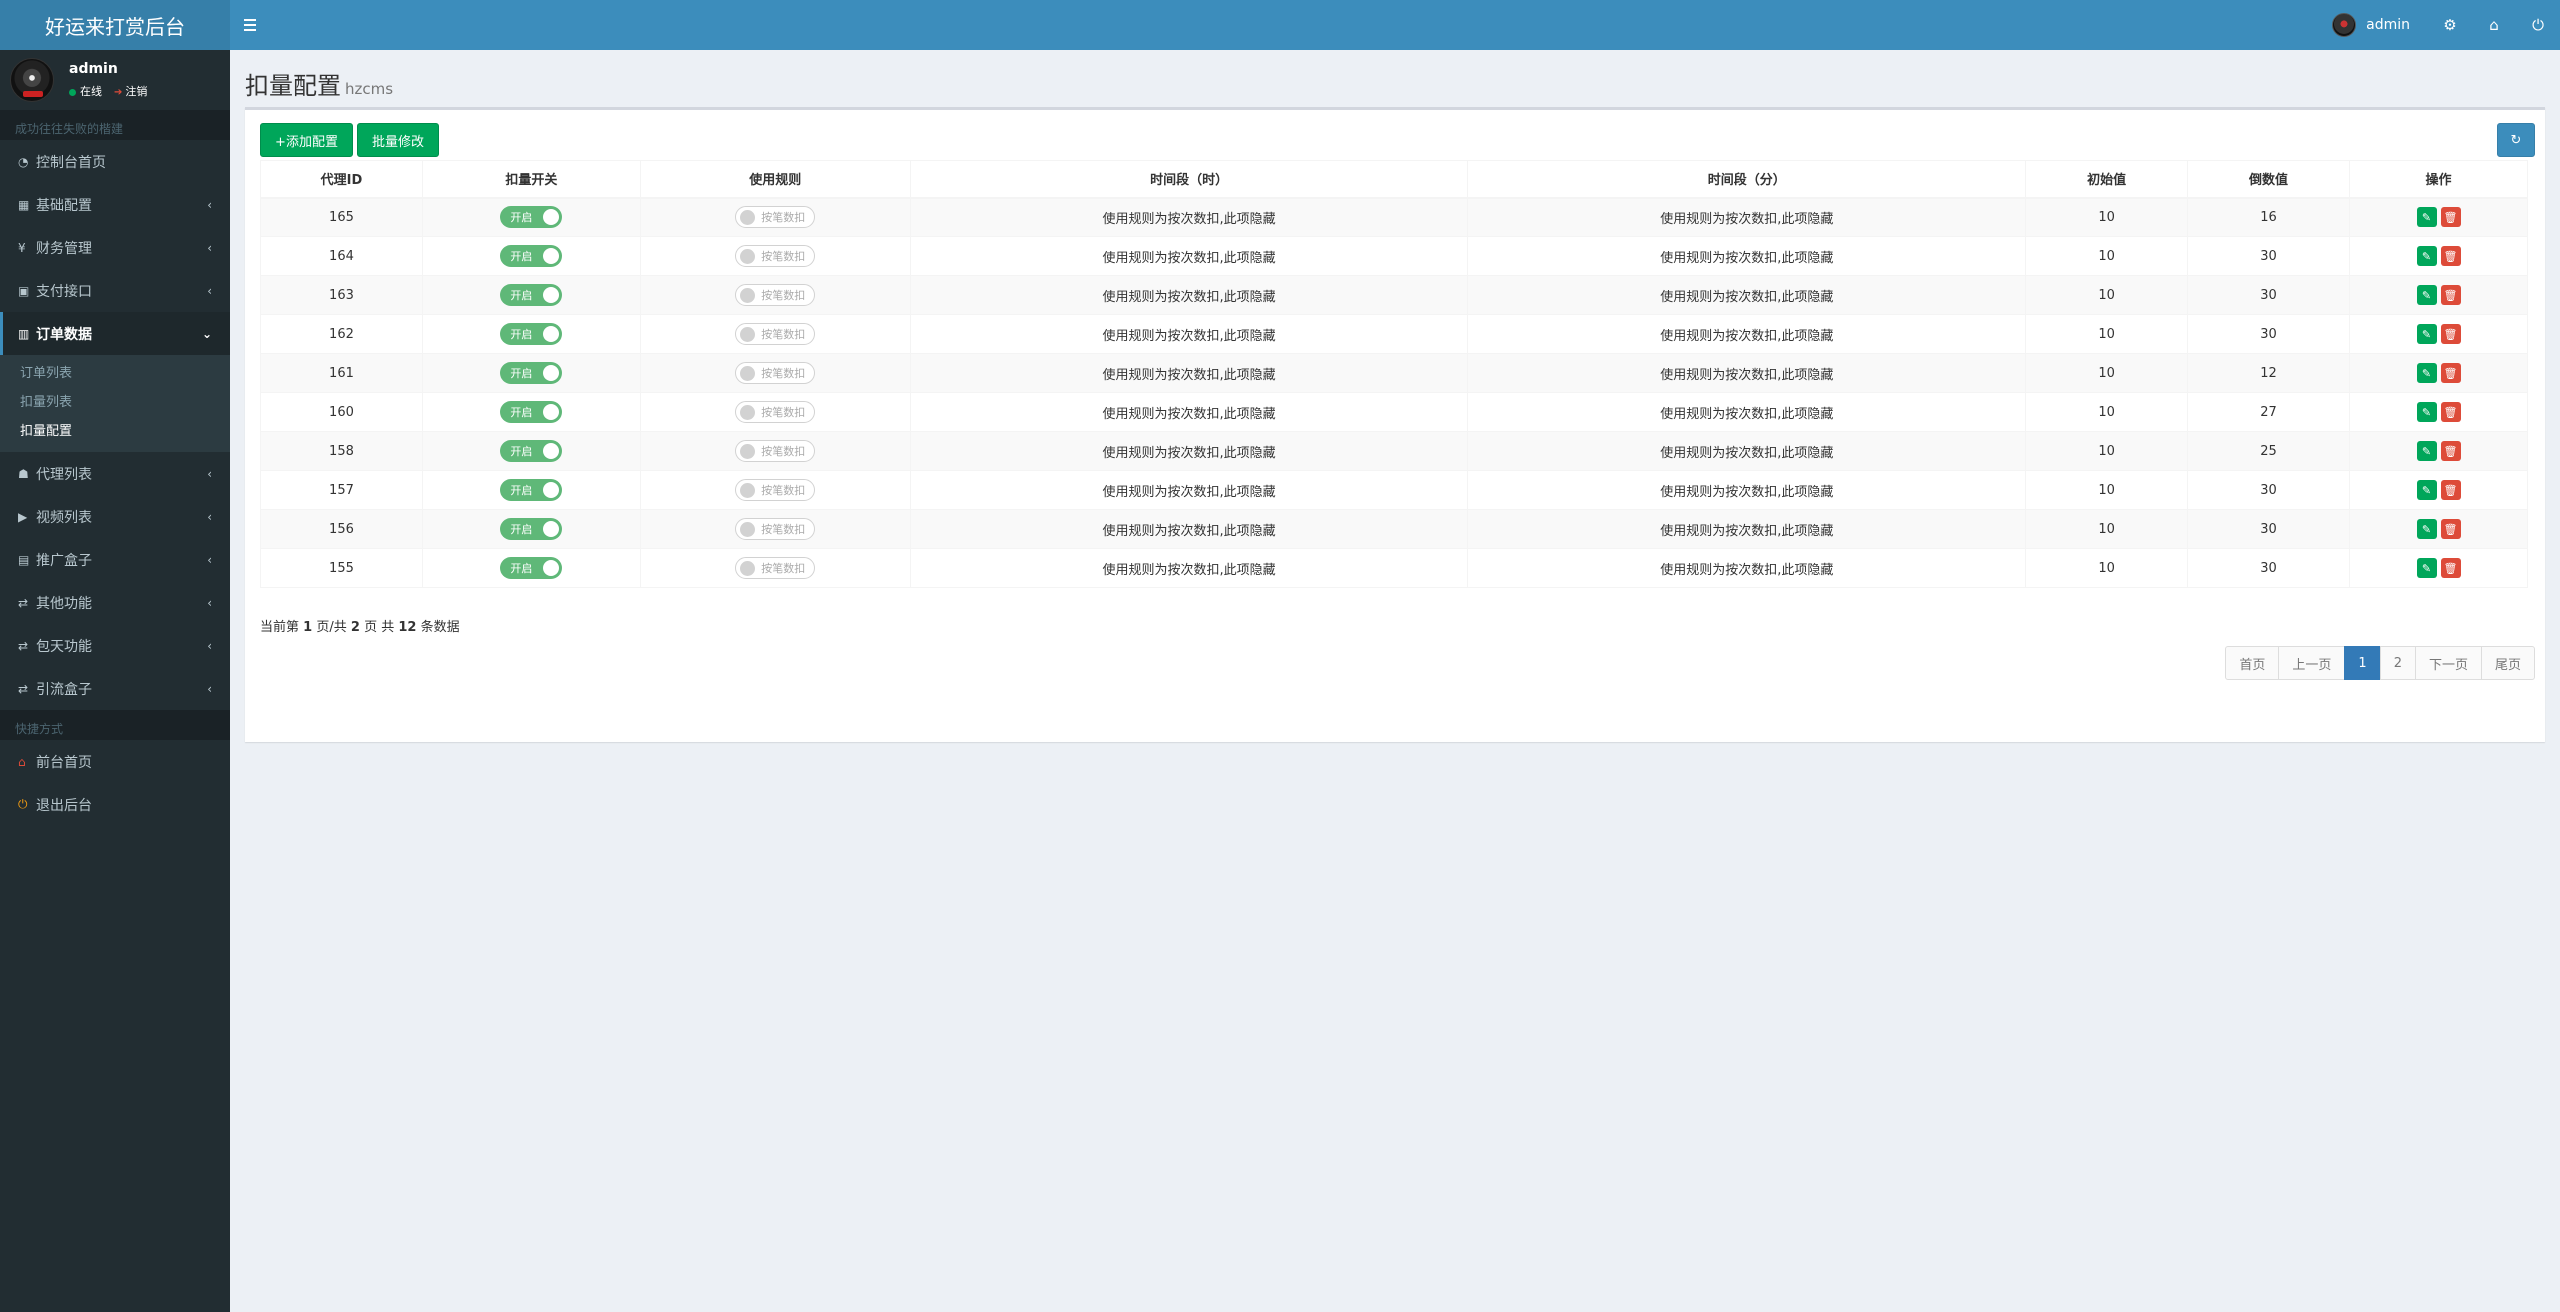  Describe the element at coordinates (115, 333) in the screenshot. I see `sidebar-item-orders: ▥ 订单数据 ⌄` at that location.